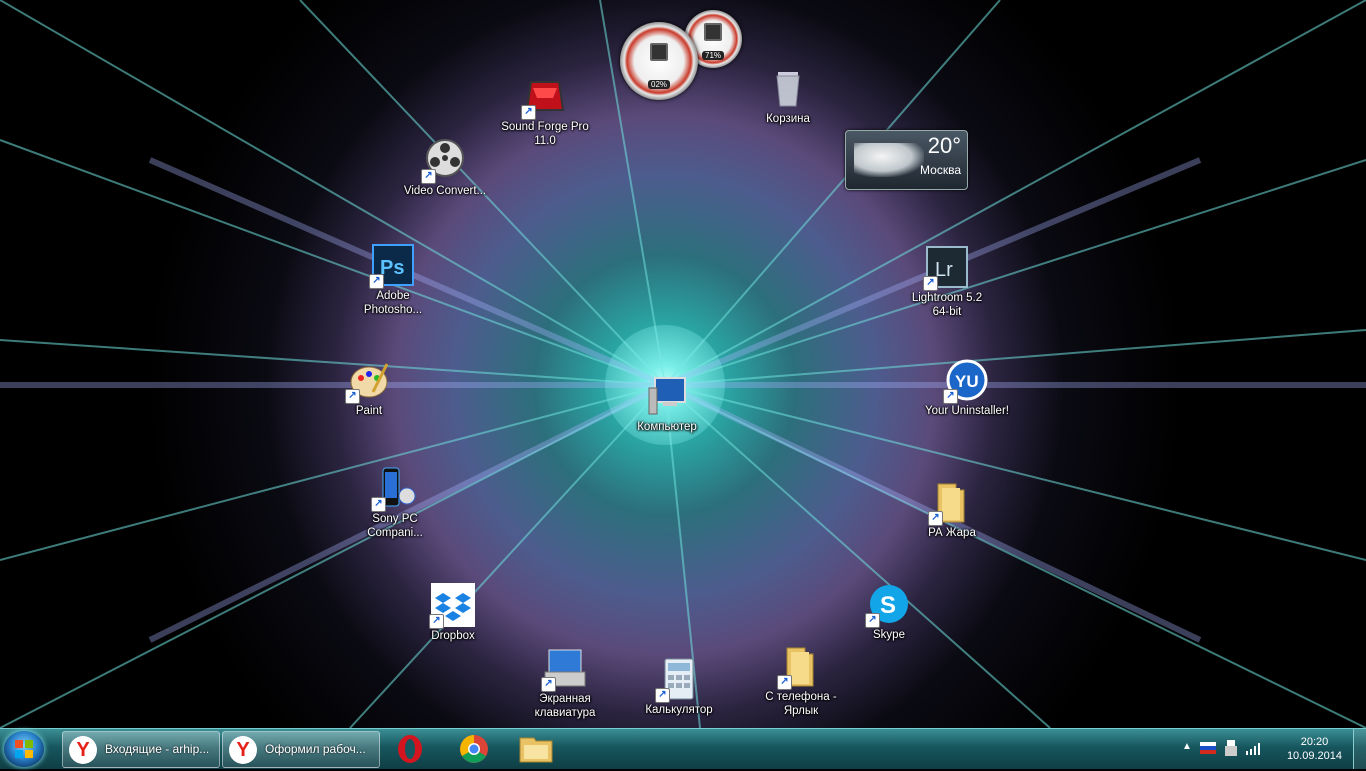 The height and width of the screenshot is (771, 1366). I want to click on dropbox-icon: ↗, so click(452, 606).